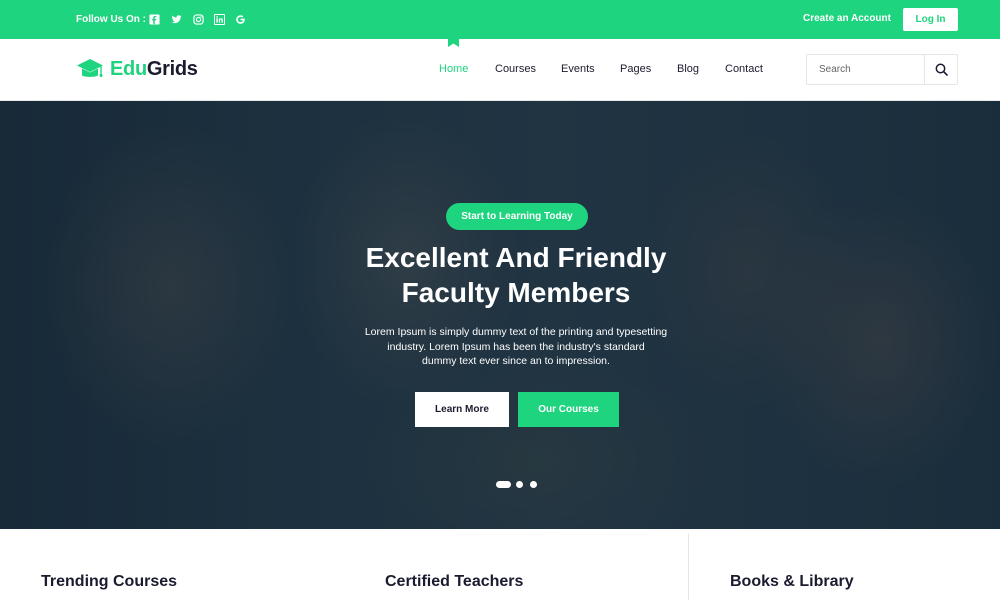 The height and width of the screenshot is (600, 1000). Describe the element at coordinates (516, 257) in the screenshot. I see `hero-title-line1: Excellent And Friendly` at that location.